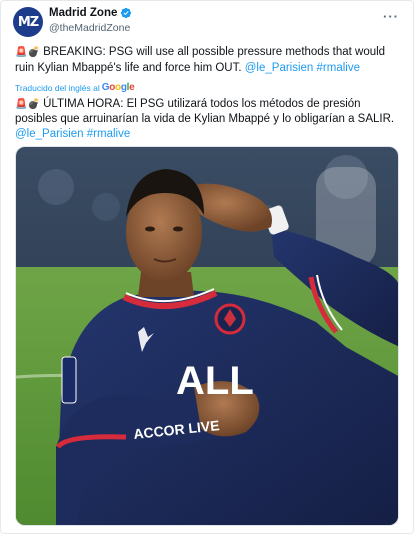 The image size is (414, 534). I want to click on handle: @theMadridZone, so click(90, 28).